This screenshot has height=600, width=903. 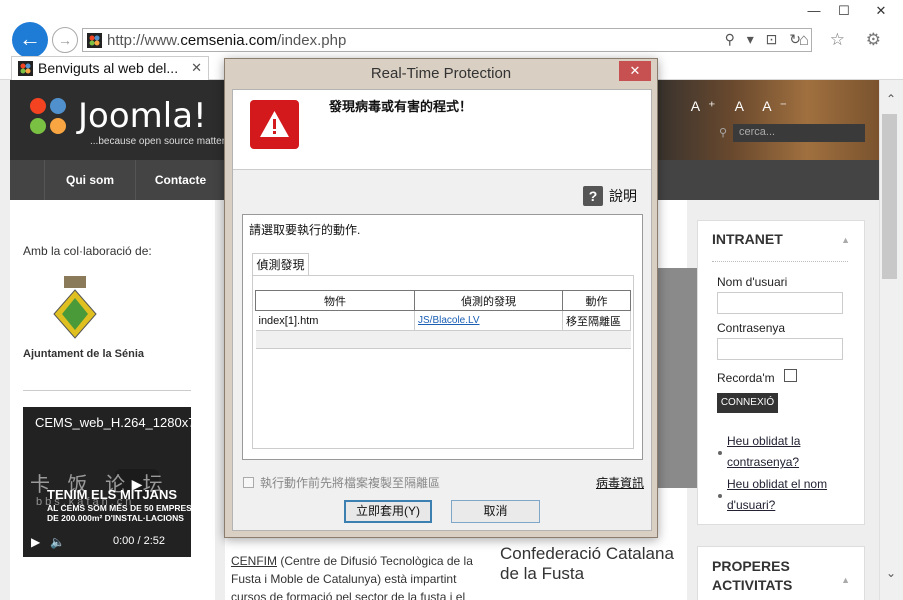 I want to click on password-field, so click(x=780, y=349).